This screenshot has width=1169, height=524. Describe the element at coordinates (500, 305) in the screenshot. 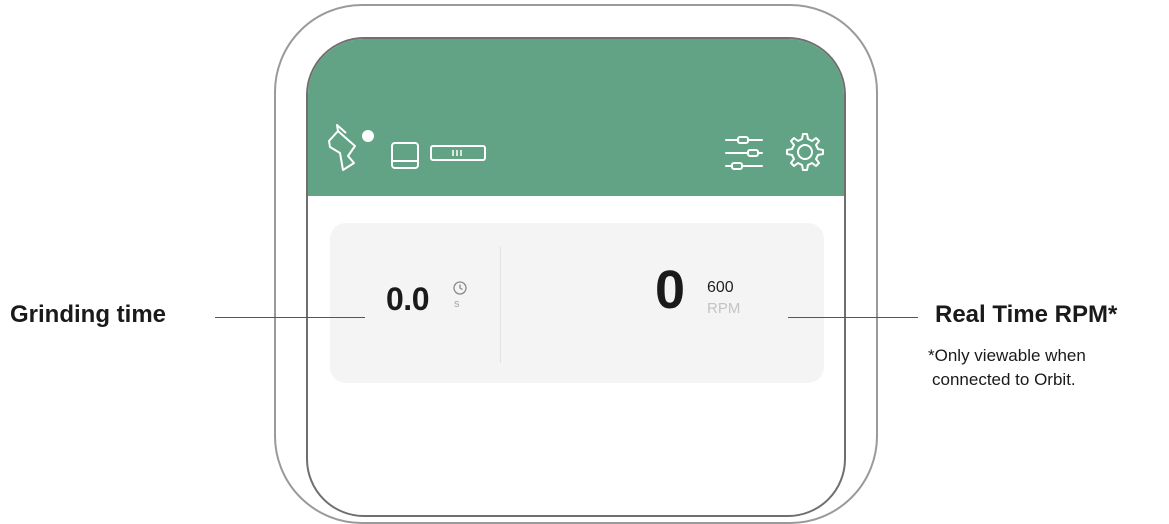

I see `card-divider` at that location.